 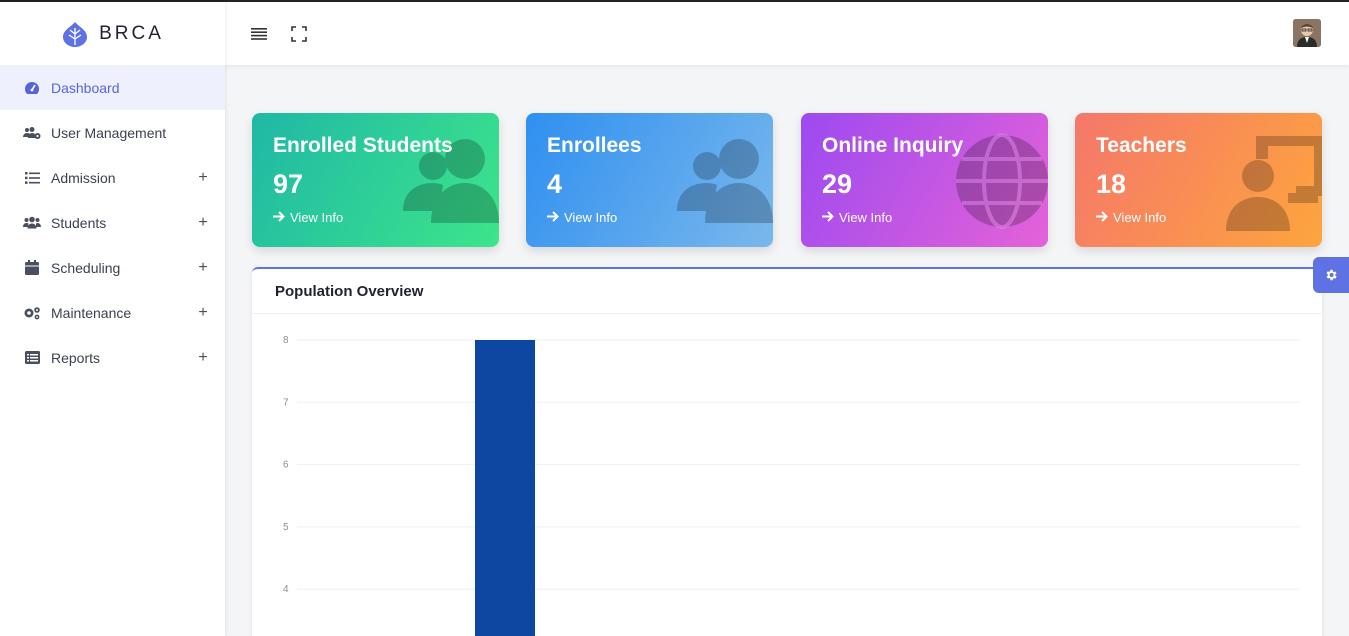 What do you see at coordinates (1111, 184) in the screenshot?
I see `card-value: 18` at bounding box center [1111, 184].